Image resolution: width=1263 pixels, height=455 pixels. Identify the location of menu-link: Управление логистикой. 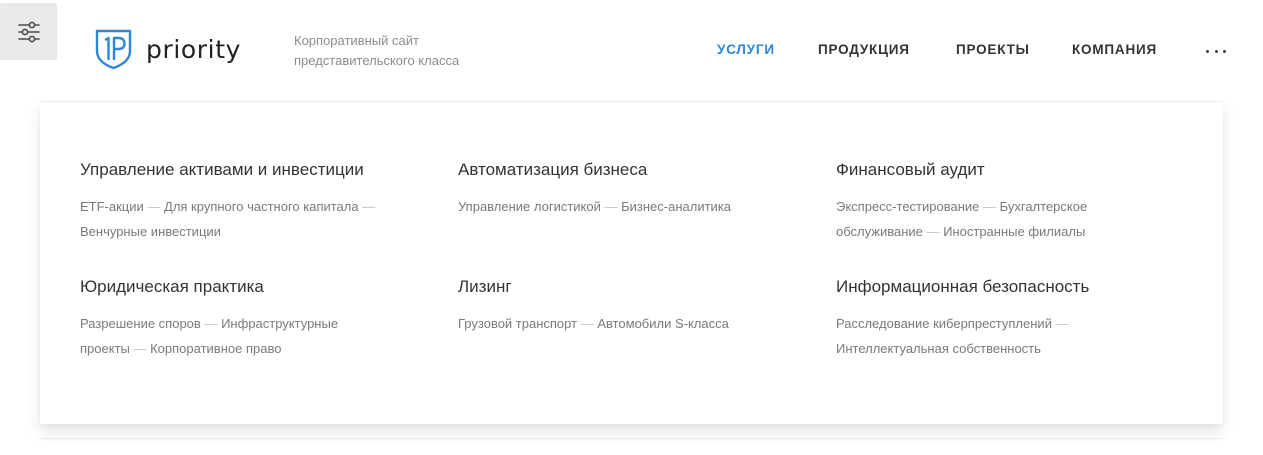
(529, 206).